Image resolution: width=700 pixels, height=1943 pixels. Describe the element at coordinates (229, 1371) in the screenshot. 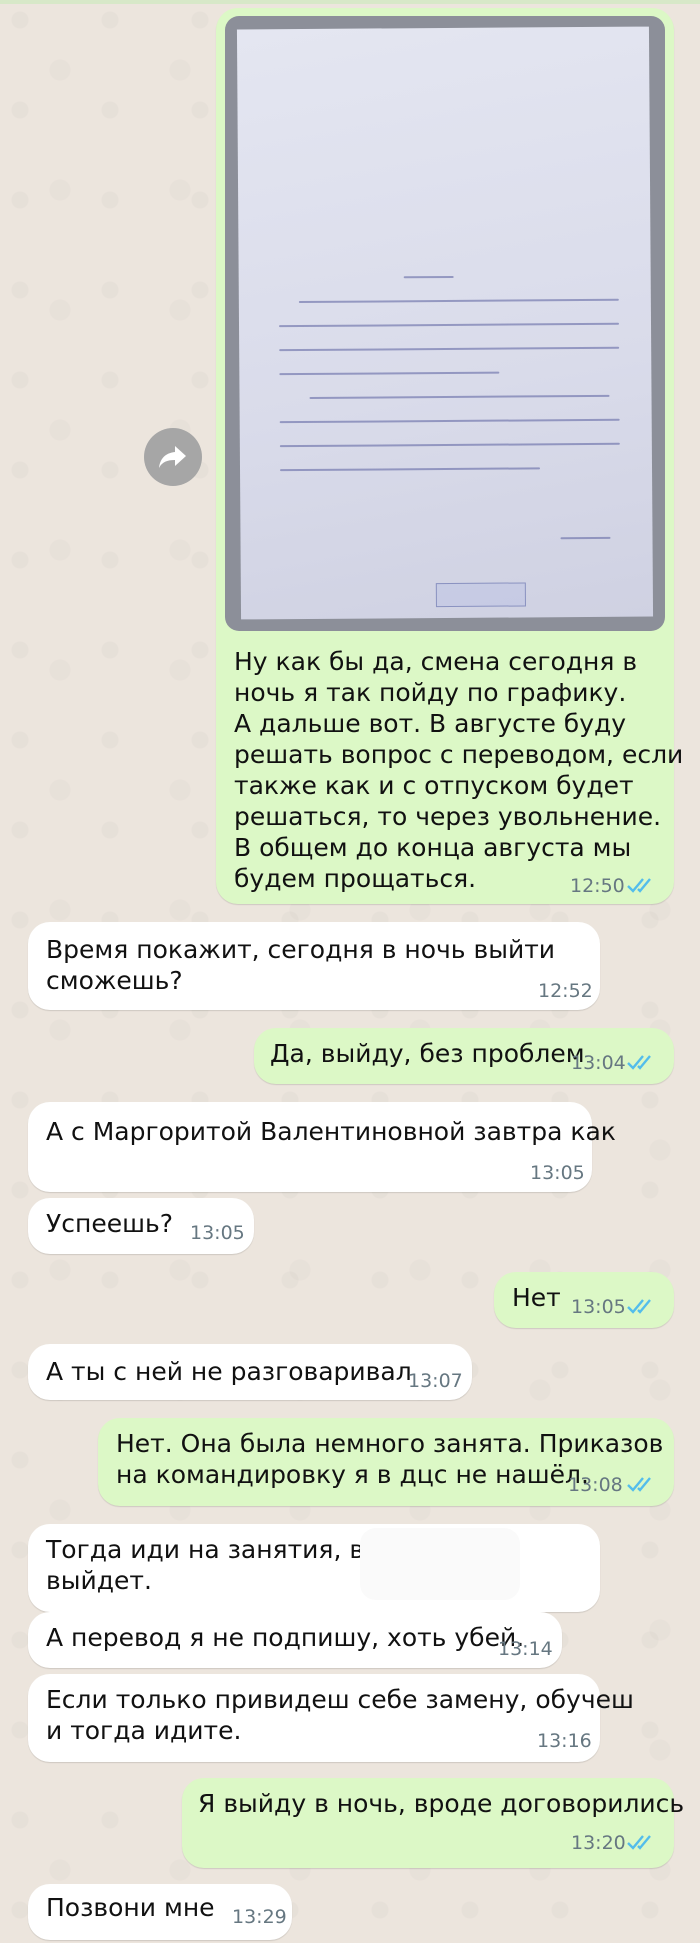

I see `message-text: А ты с ней не разговаривал` at that location.